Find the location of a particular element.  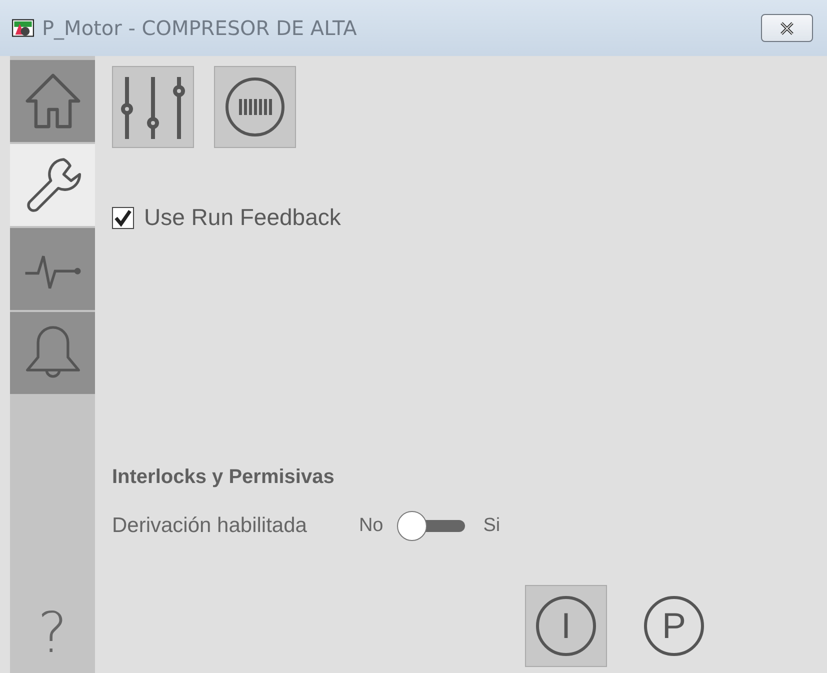

toggle-on-label: Si is located at coordinates (491, 526).